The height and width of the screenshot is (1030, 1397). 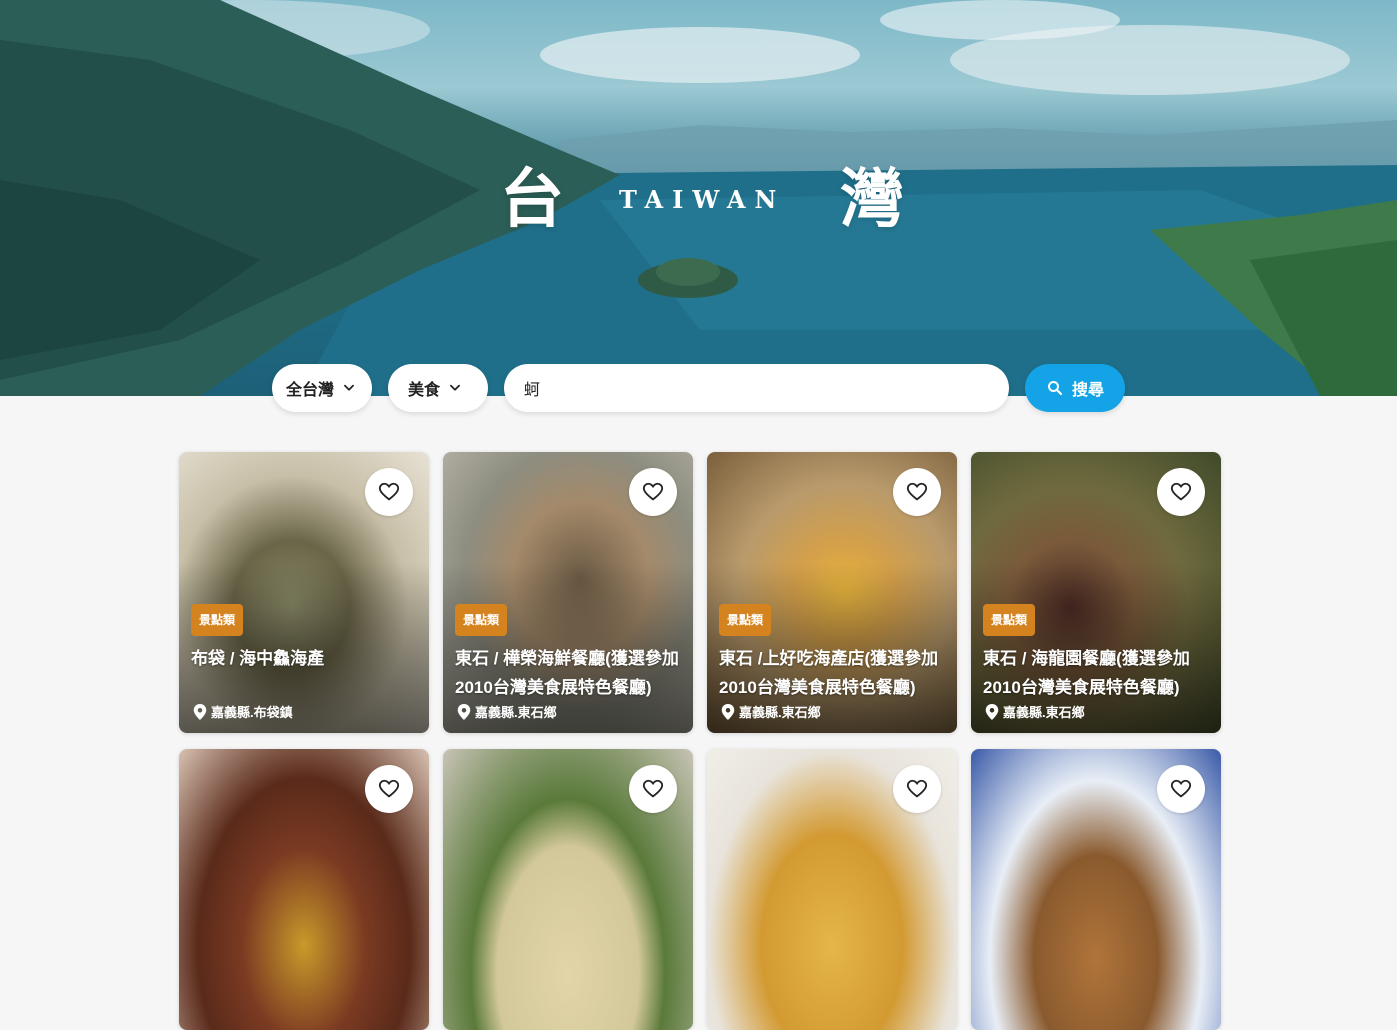 What do you see at coordinates (702, 199) in the screenshot?
I see `hero-title-english: TAIWAN` at bounding box center [702, 199].